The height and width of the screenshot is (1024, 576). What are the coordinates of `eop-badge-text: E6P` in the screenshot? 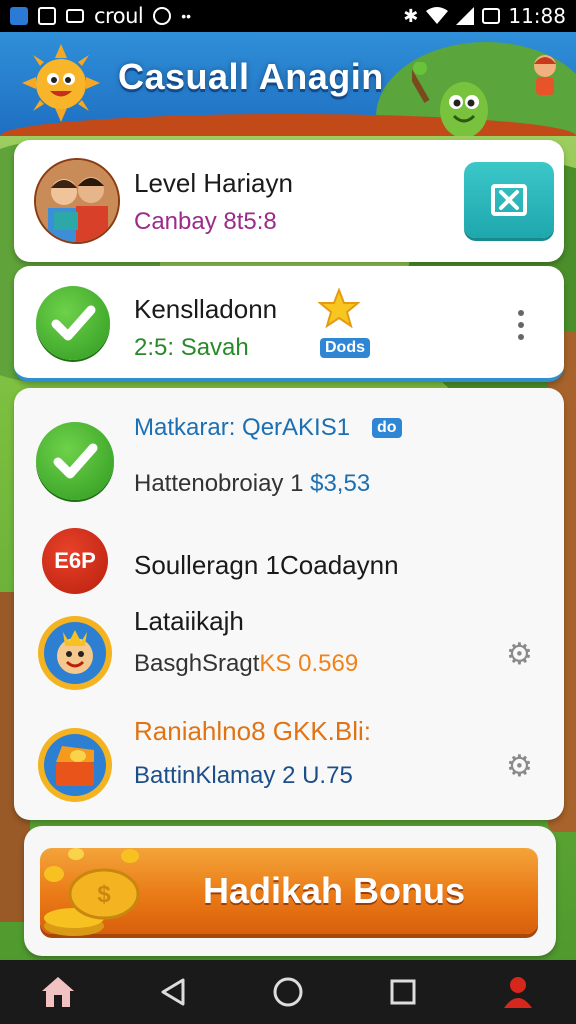 It's located at (75, 560).